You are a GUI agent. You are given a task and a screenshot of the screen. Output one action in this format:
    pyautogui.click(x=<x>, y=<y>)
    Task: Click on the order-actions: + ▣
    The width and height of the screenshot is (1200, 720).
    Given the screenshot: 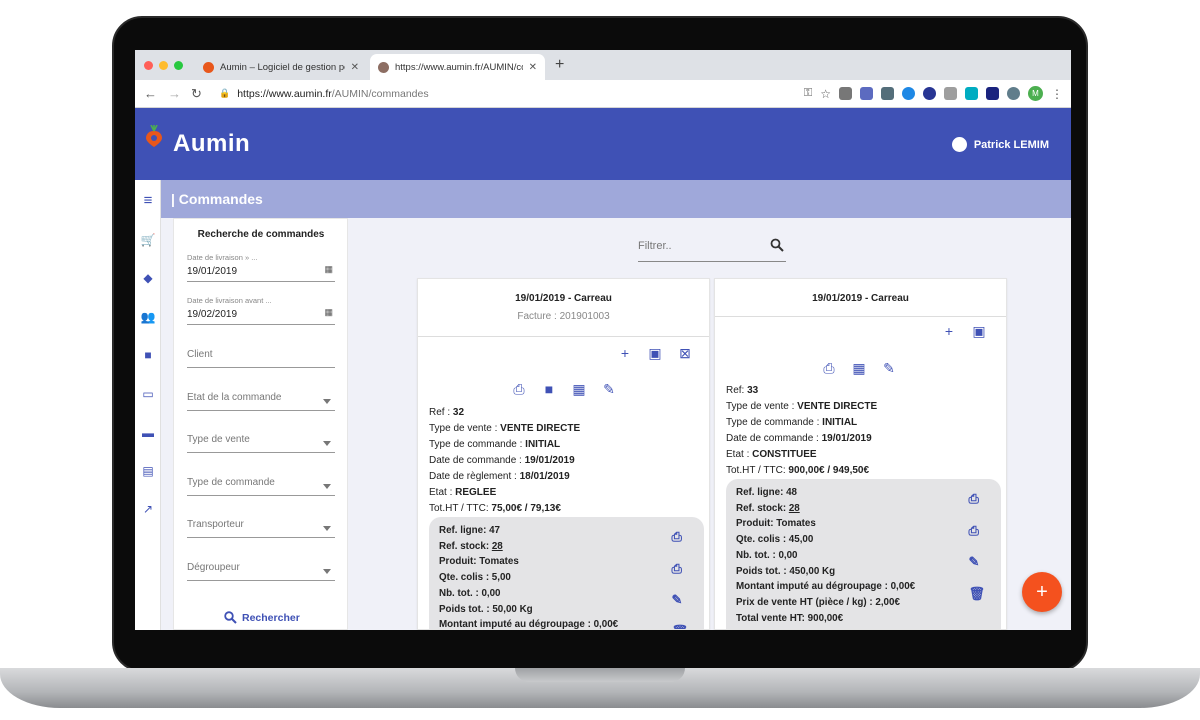 What is the action you would take?
    pyautogui.click(x=964, y=331)
    